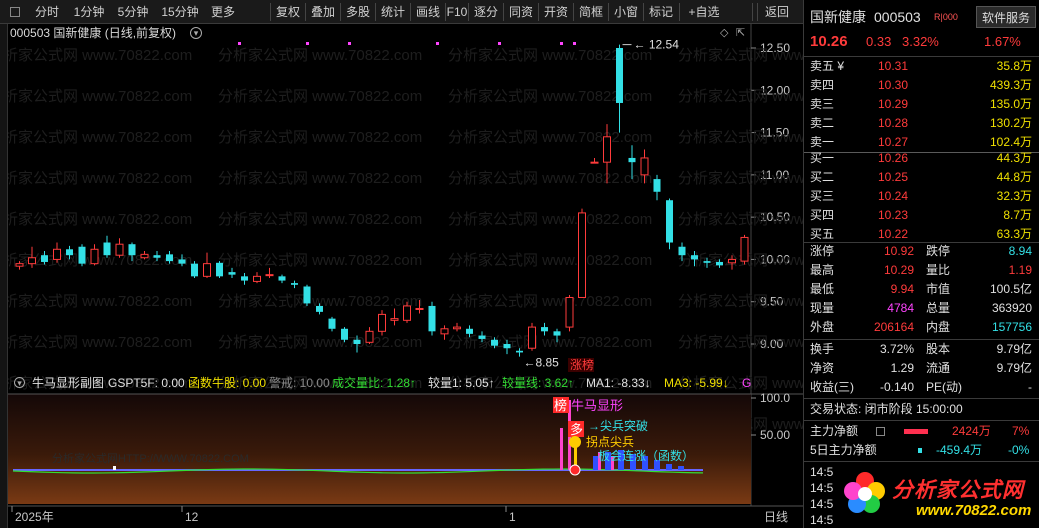 This screenshot has width=1039, height=528. I want to click on asks-row: 卖四 10.30 439.3万, so click(921, 85).